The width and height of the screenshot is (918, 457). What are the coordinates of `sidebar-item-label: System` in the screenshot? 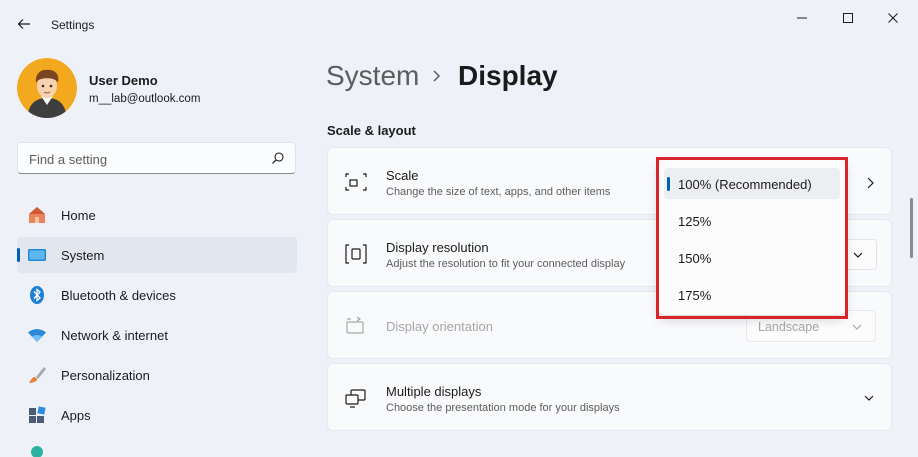 It's located at (83, 255).